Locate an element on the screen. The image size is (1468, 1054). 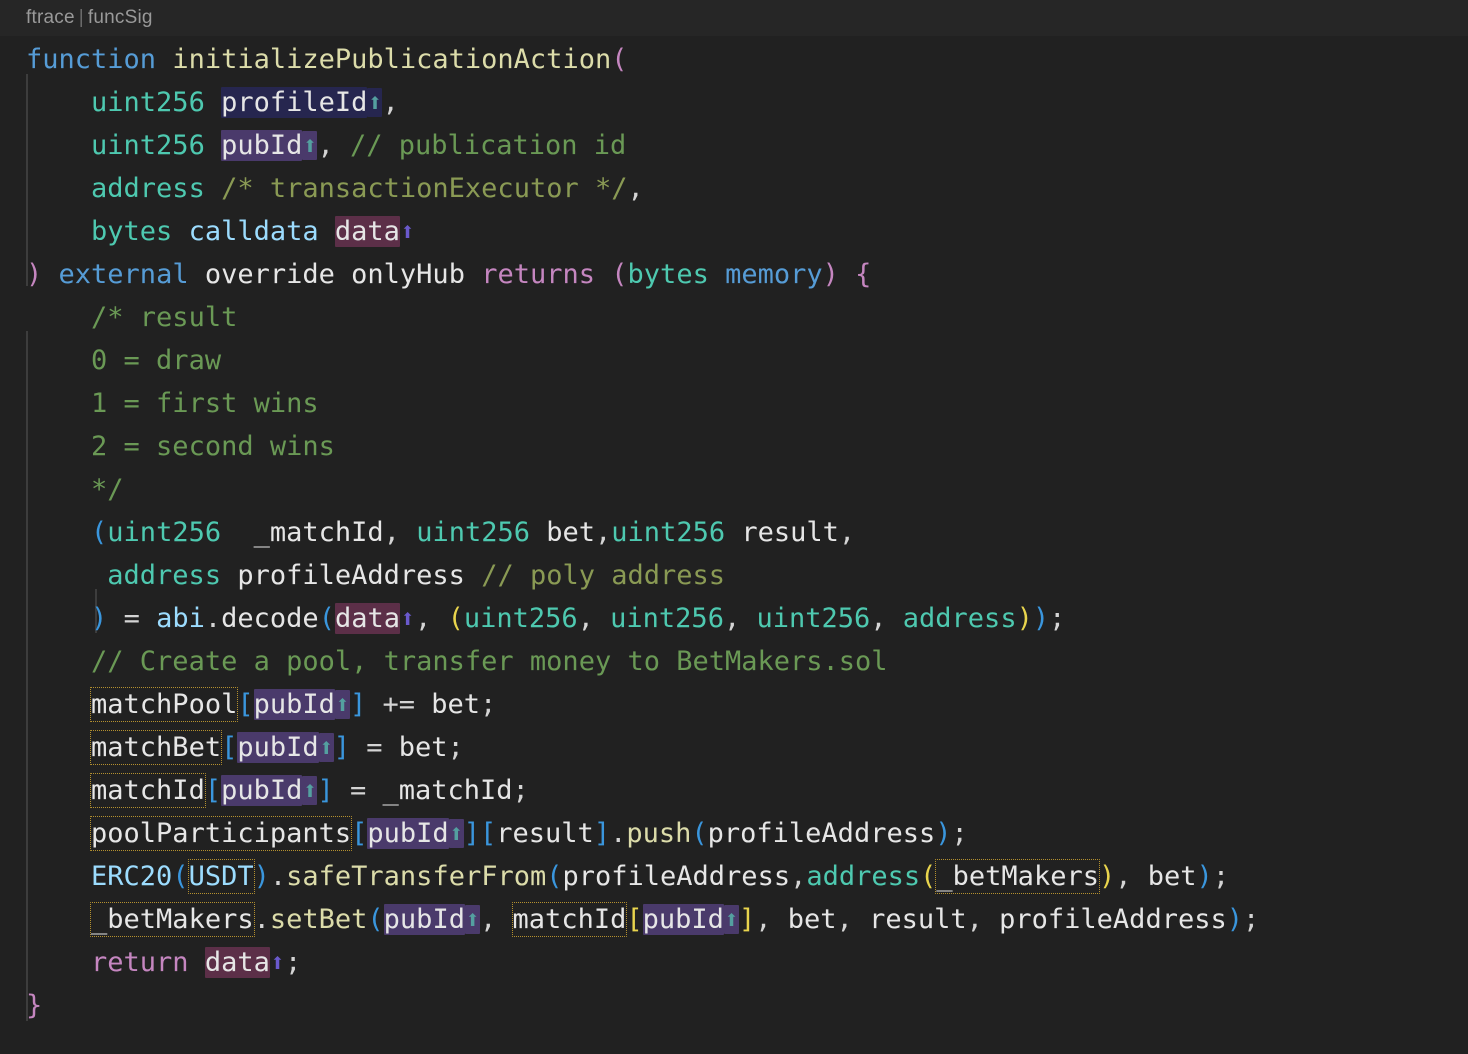
token-block-comment: */ is located at coordinates (107, 489).